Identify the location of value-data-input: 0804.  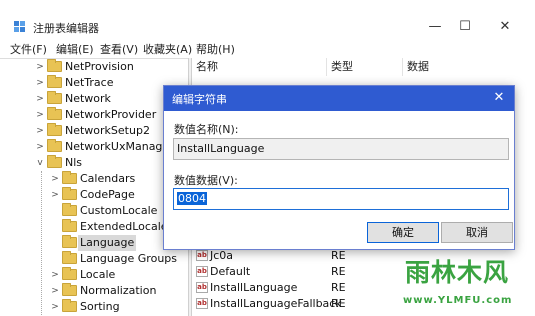
(341, 199).